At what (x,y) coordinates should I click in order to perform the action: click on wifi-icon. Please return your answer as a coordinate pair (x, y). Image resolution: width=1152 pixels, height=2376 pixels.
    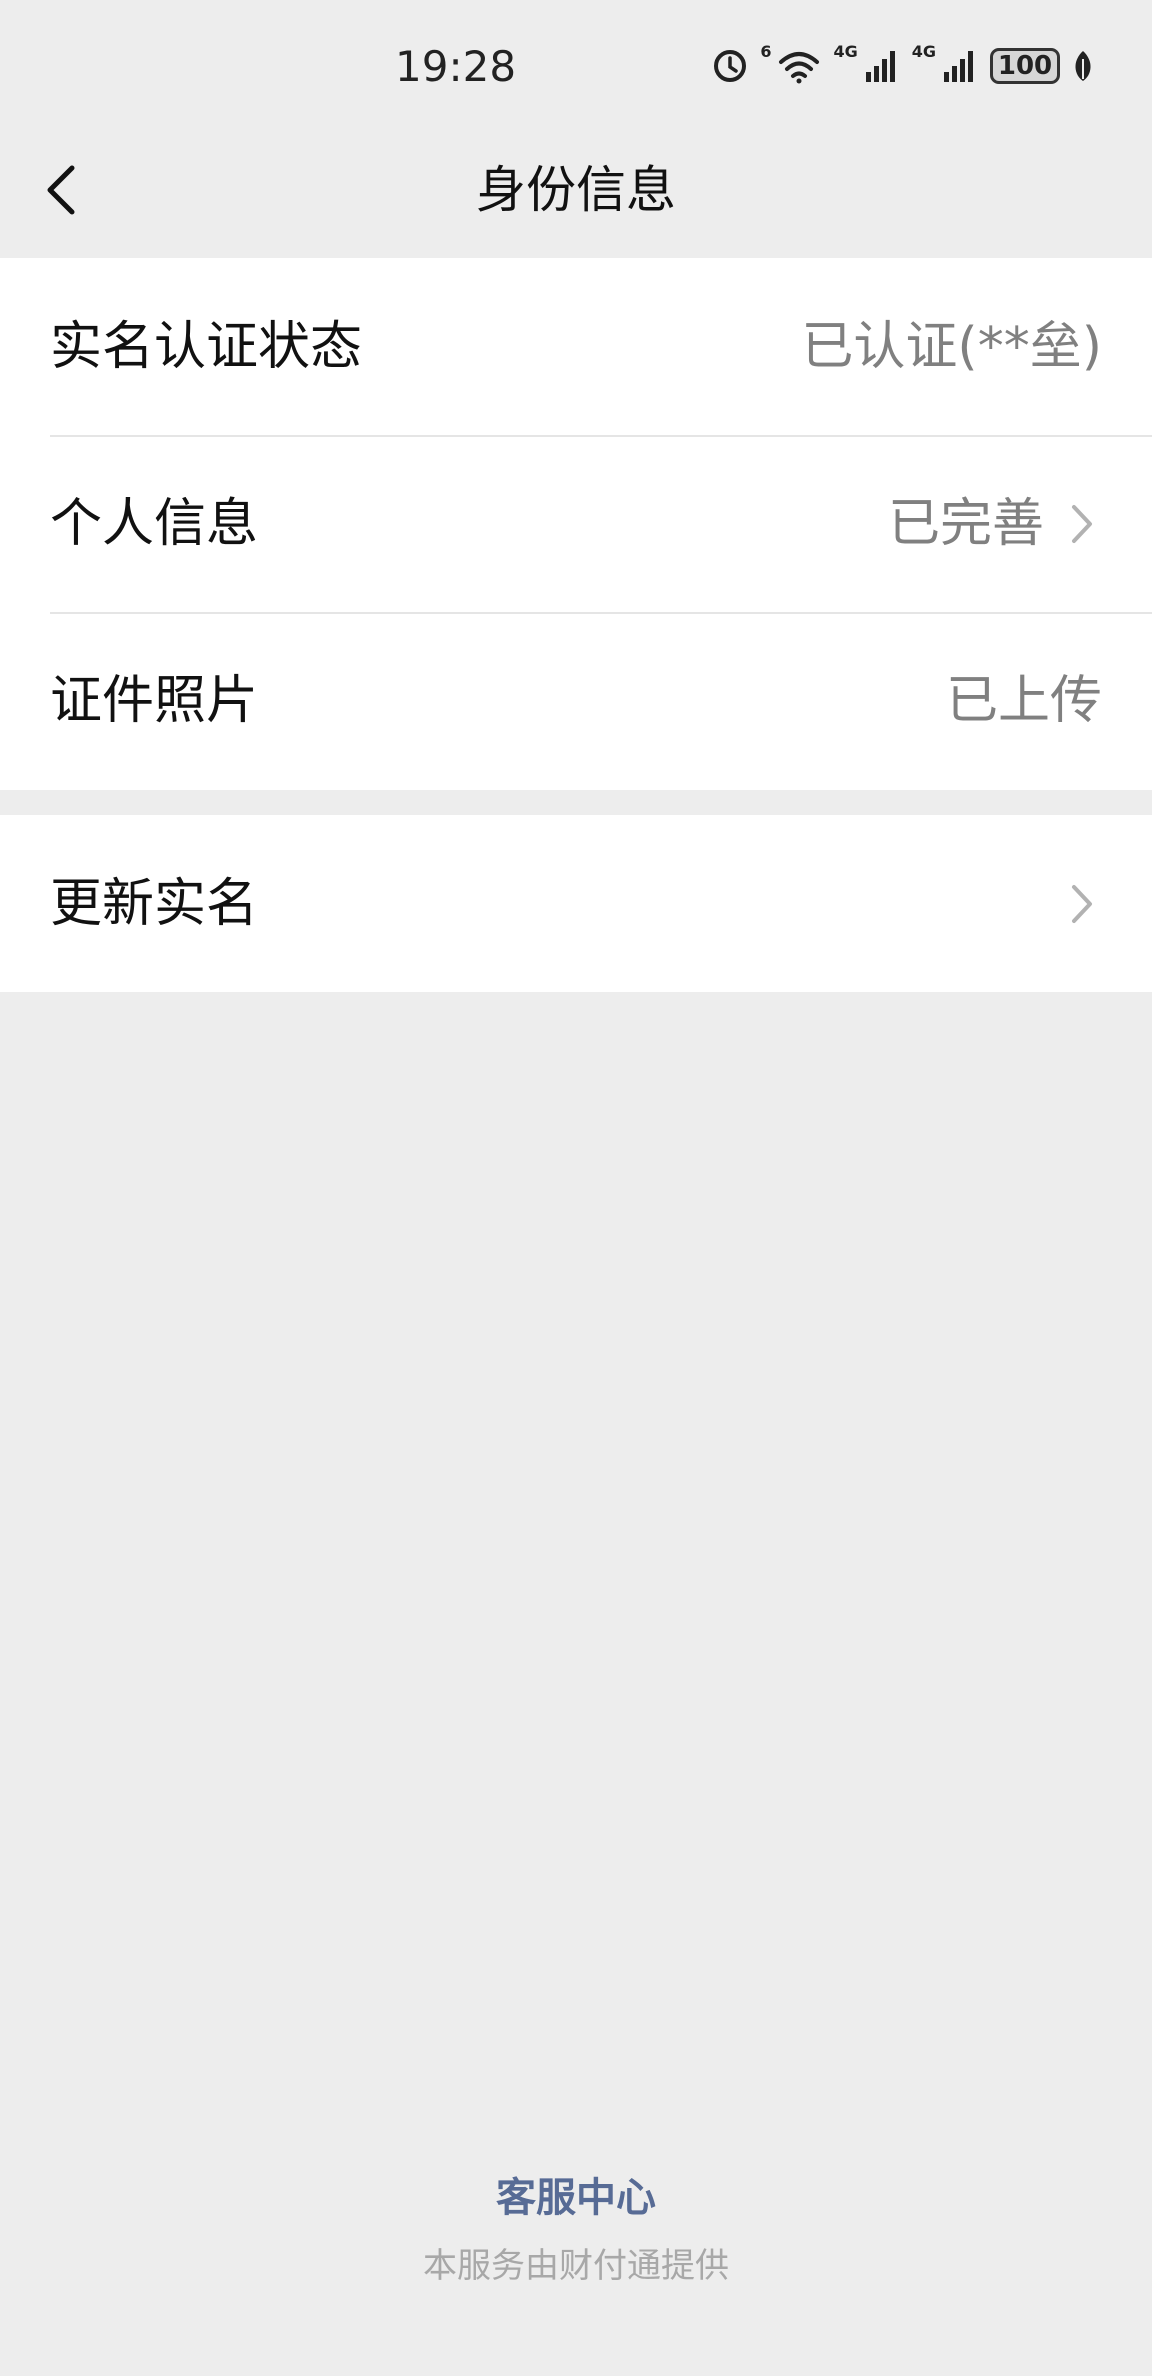
    Looking at the image, I should click on (799, 66).